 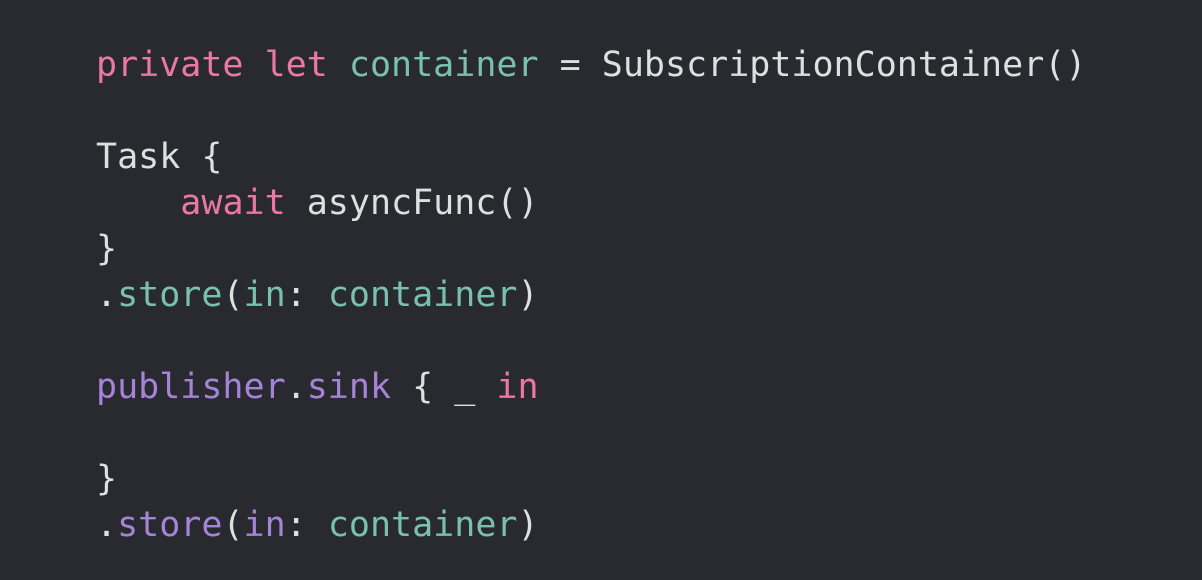 What do you see at coordinates (233, 203) in the screenshot?
I see `code-token-keyword: await` at bounding box center [233, 203].